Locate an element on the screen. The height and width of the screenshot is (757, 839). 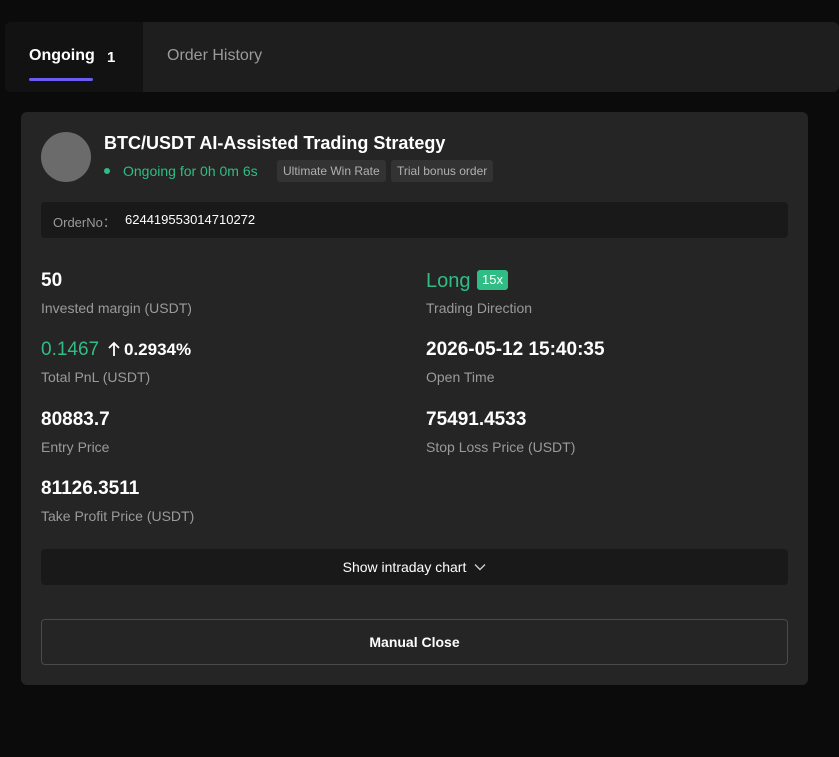
open-time-value: 2026-05-12 15:40:35 is located at coordinates (515, 349).